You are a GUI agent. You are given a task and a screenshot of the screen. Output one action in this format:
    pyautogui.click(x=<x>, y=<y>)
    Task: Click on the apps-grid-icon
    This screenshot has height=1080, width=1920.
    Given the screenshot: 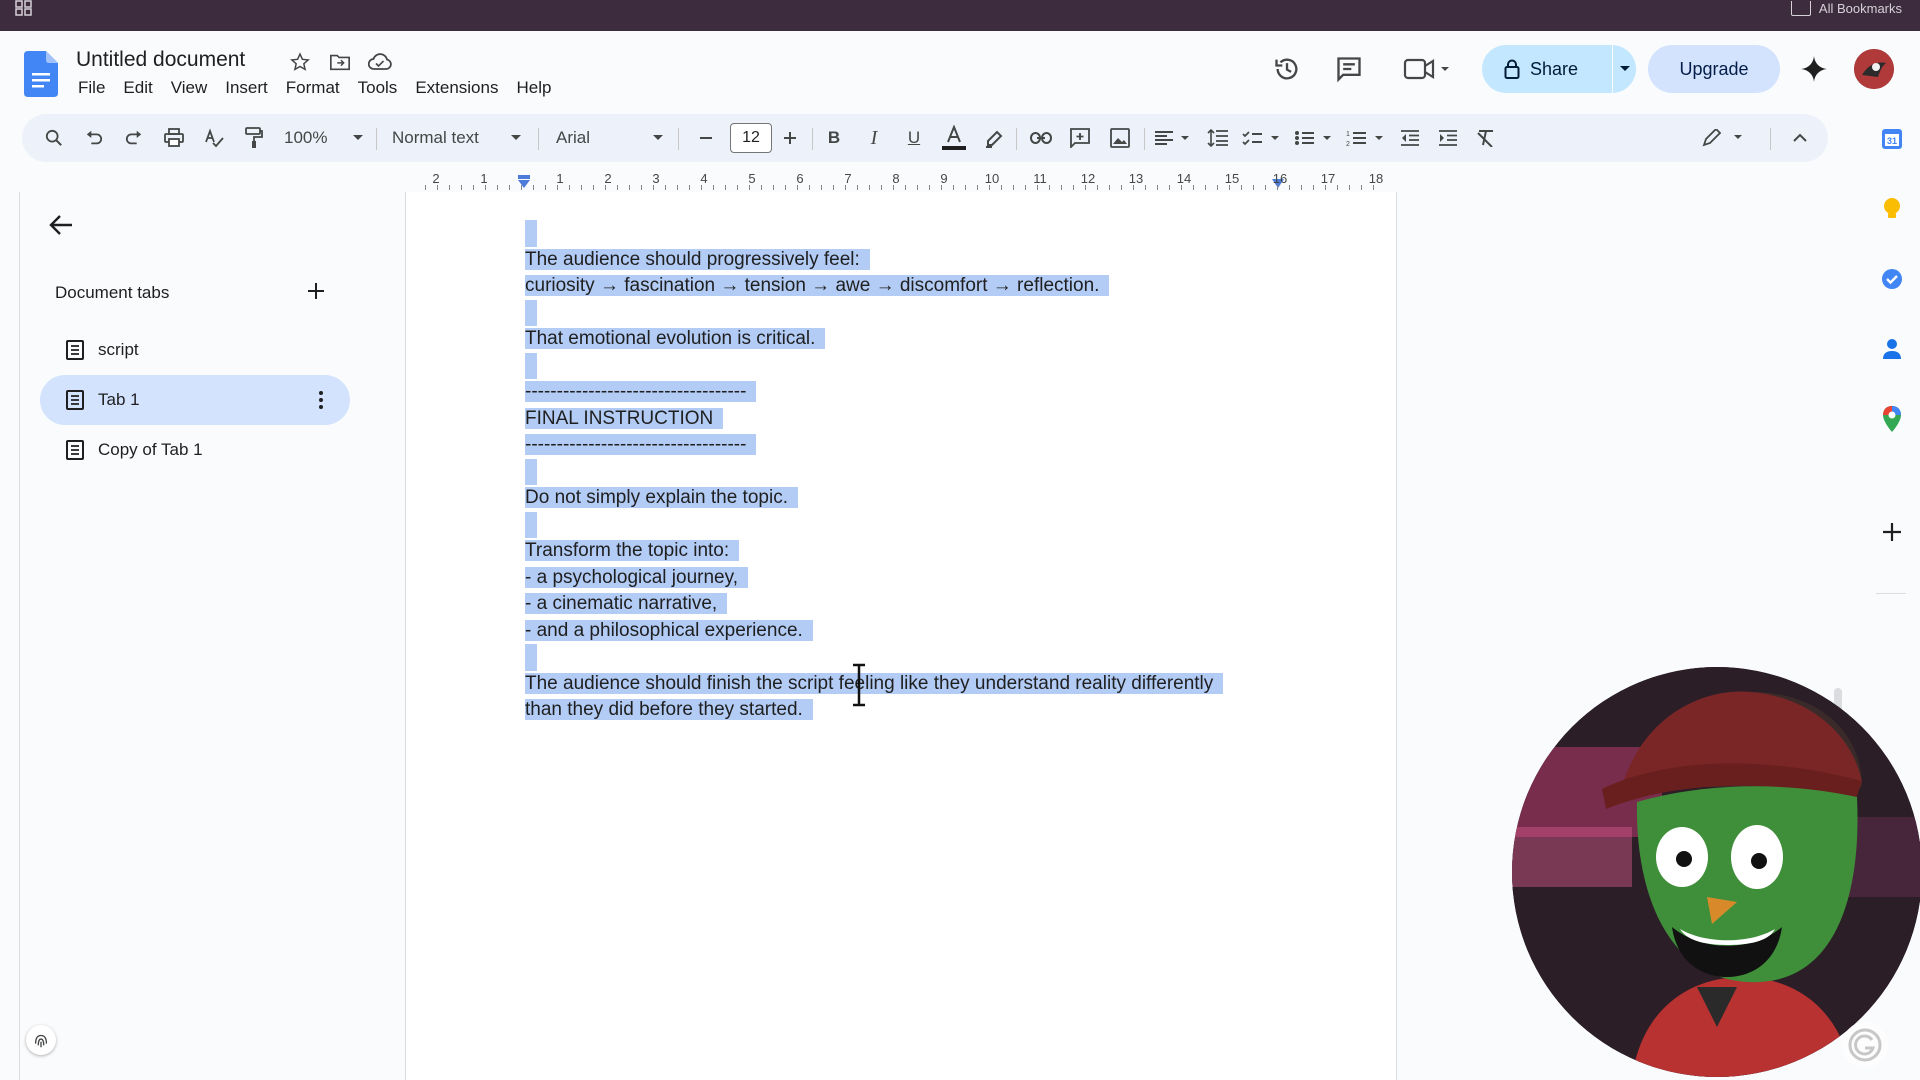 What is the action you would take?
    pyautogui.click(x=24, y=8)
    